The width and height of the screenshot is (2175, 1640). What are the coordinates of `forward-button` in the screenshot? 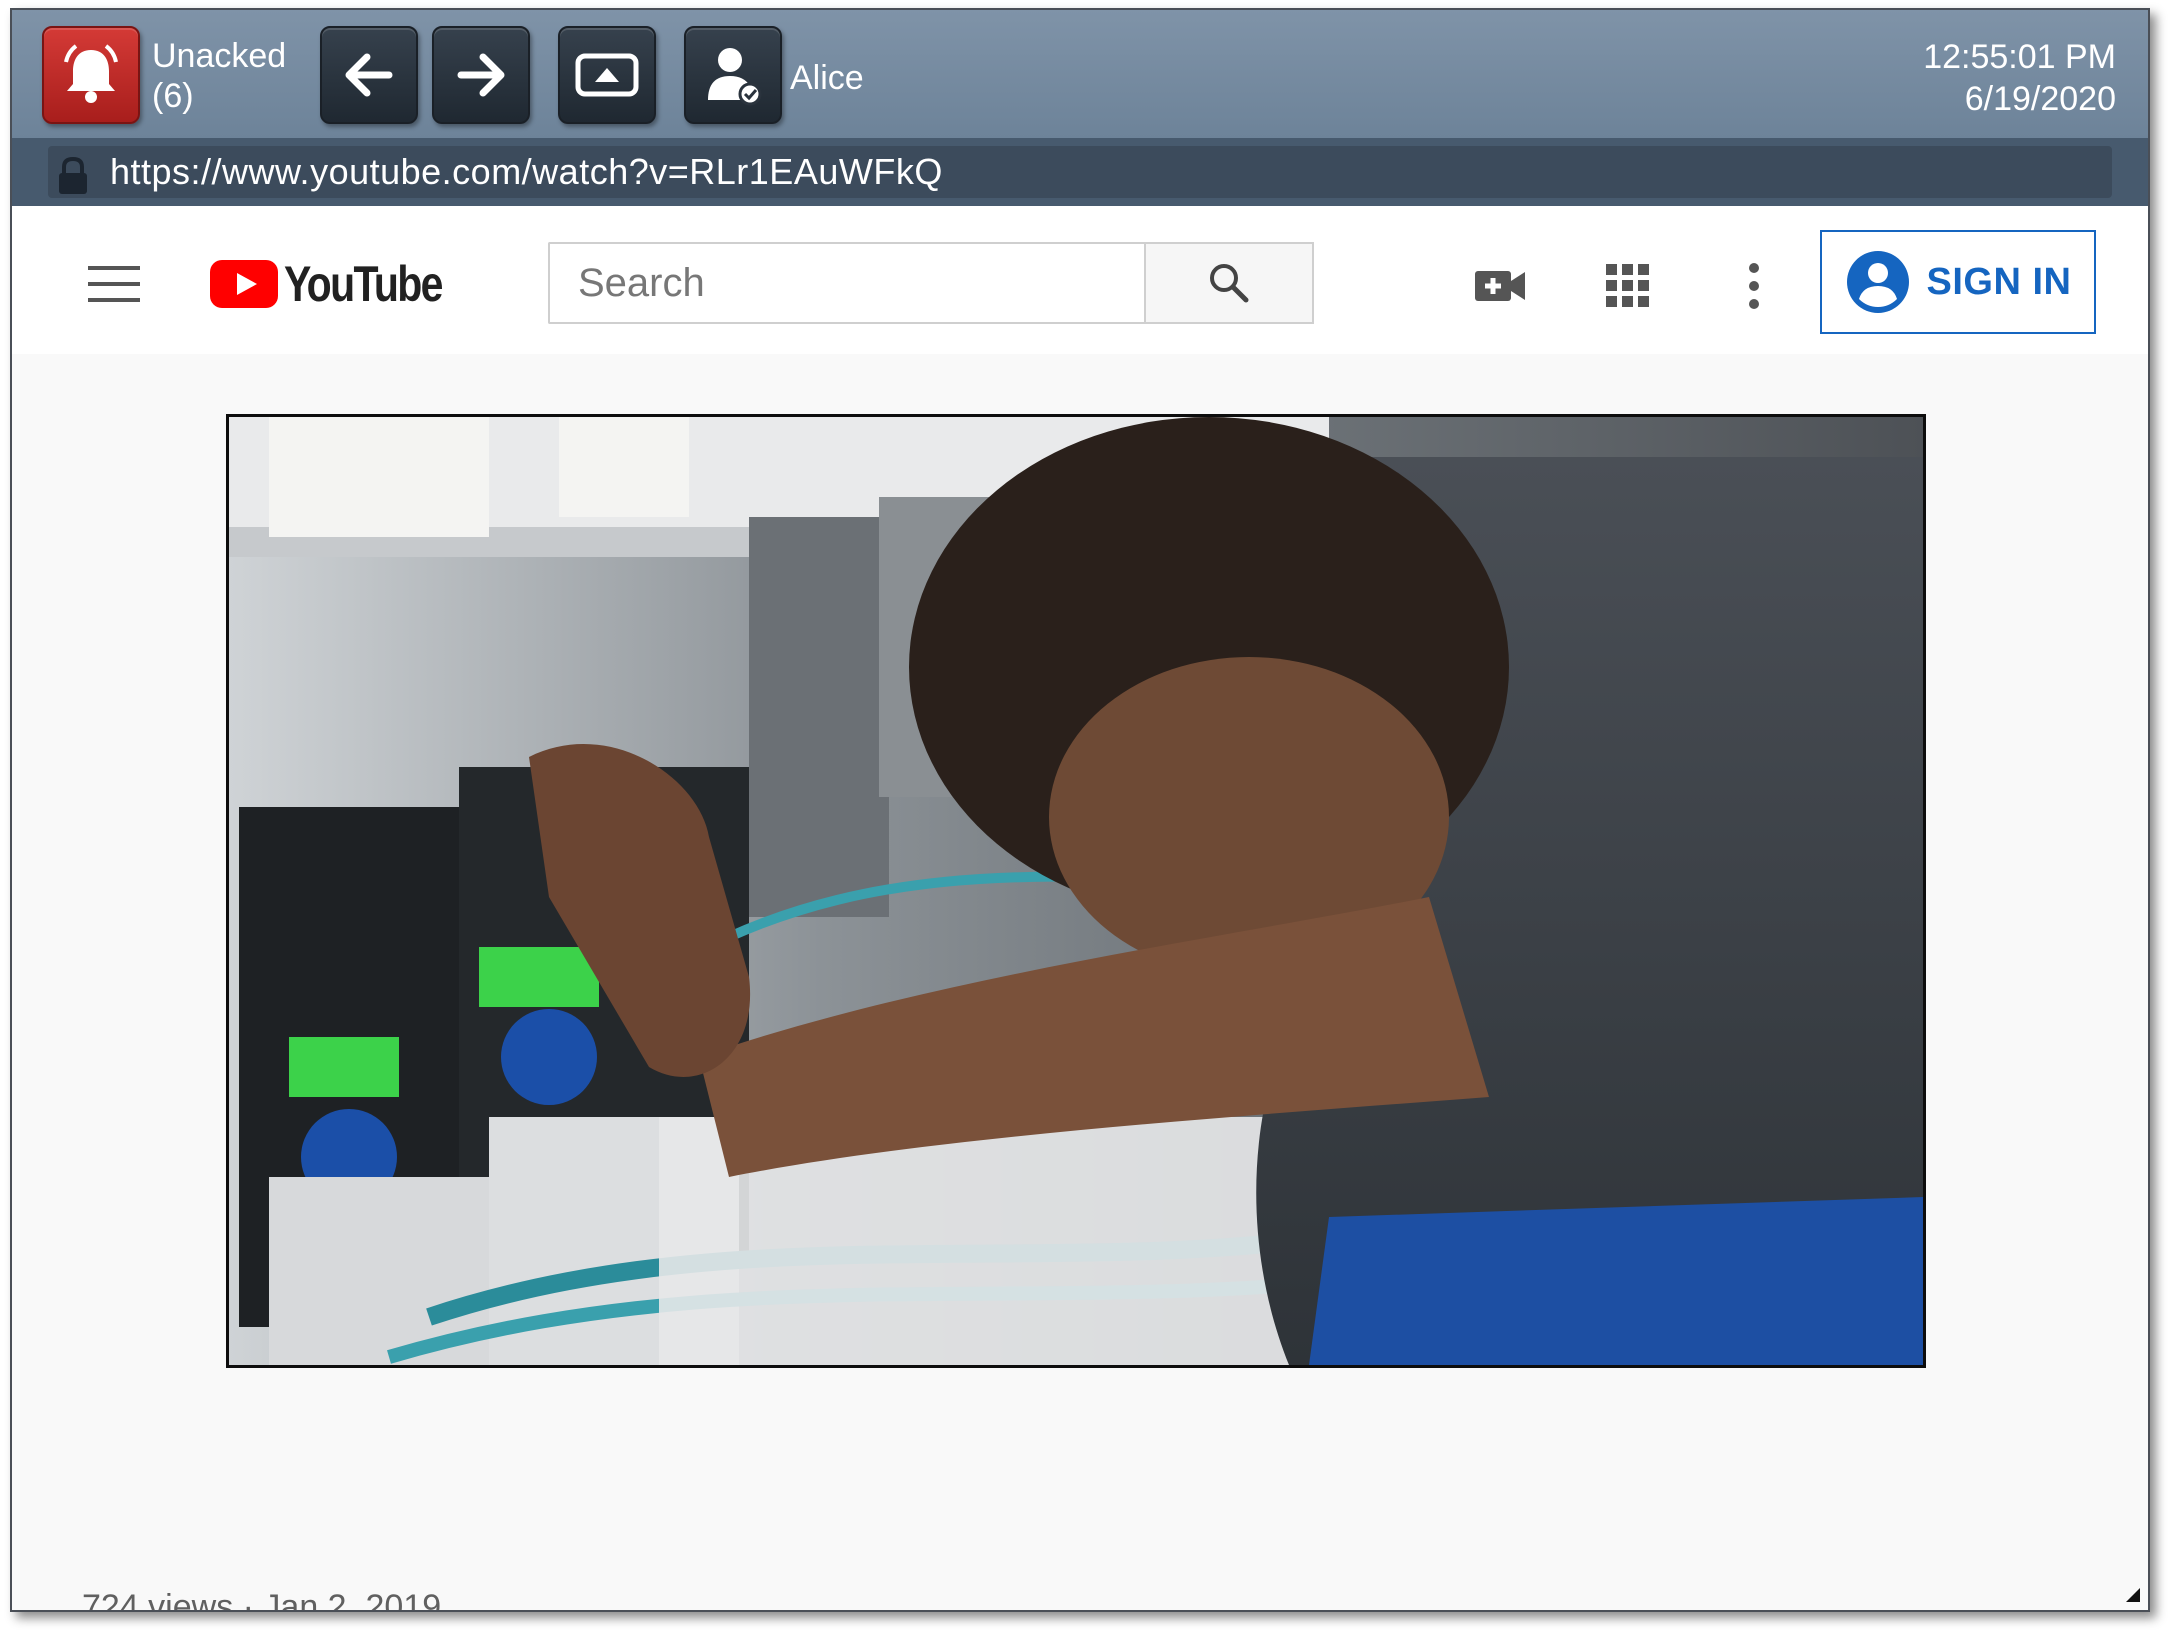 It's located at (481, 75).